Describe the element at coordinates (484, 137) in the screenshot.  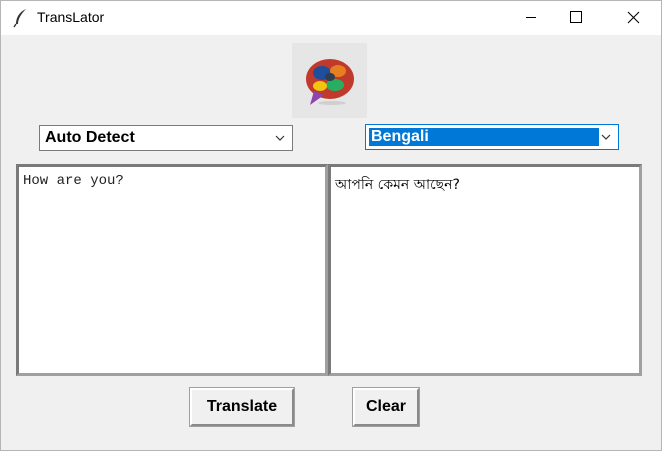
I see `target-language-value: Bengali` at that location.